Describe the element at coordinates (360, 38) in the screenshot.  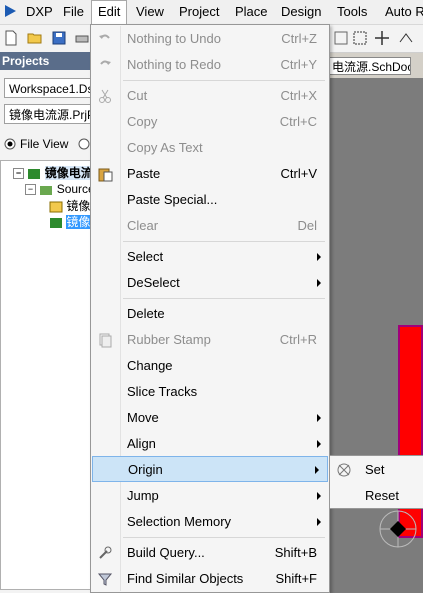
I see `select-rect-icon` at that location.